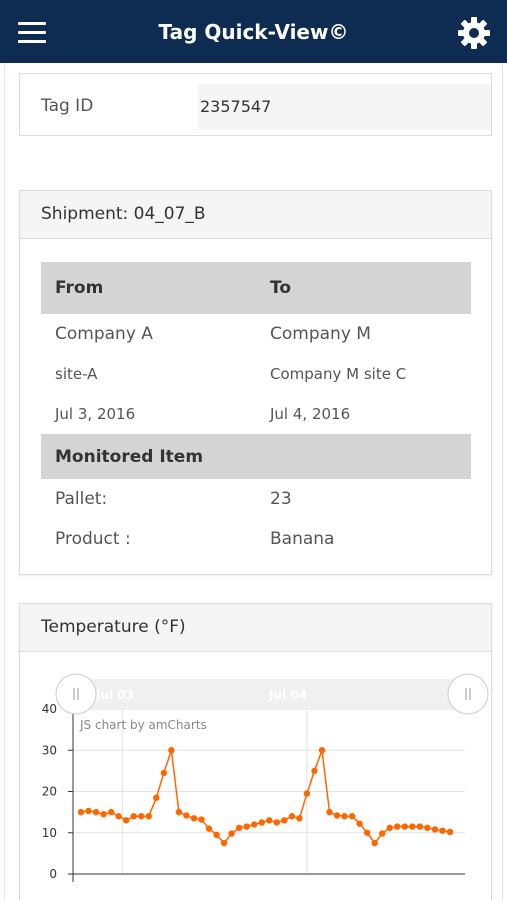  What do you see at coordinates (49, 750) in the screenshot?
I see `y-tick-label: 30` at bounding box center [49, 750].